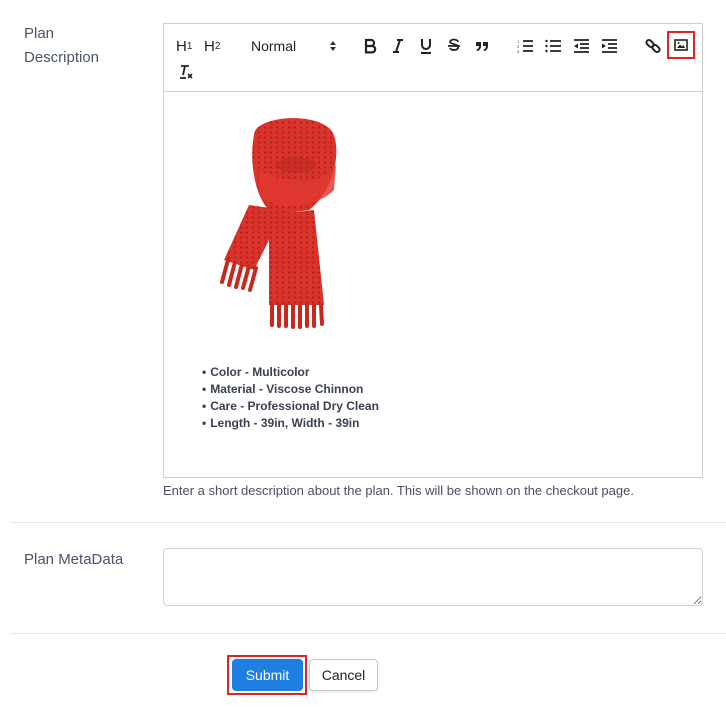 This screenshot has width=726, height=716. I want to click on underline-icon, so click(426, 46).